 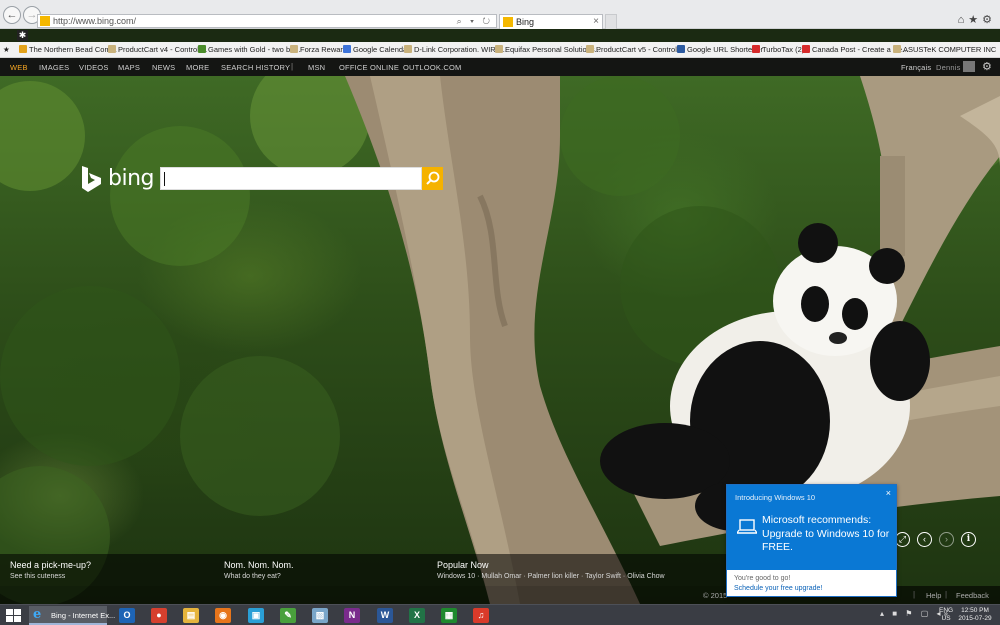 What do you see at coordinates (432, 67) in the screenshot?
I see `nav-outlook: OUTLOOK.COM` at bounding box center [432, 67].